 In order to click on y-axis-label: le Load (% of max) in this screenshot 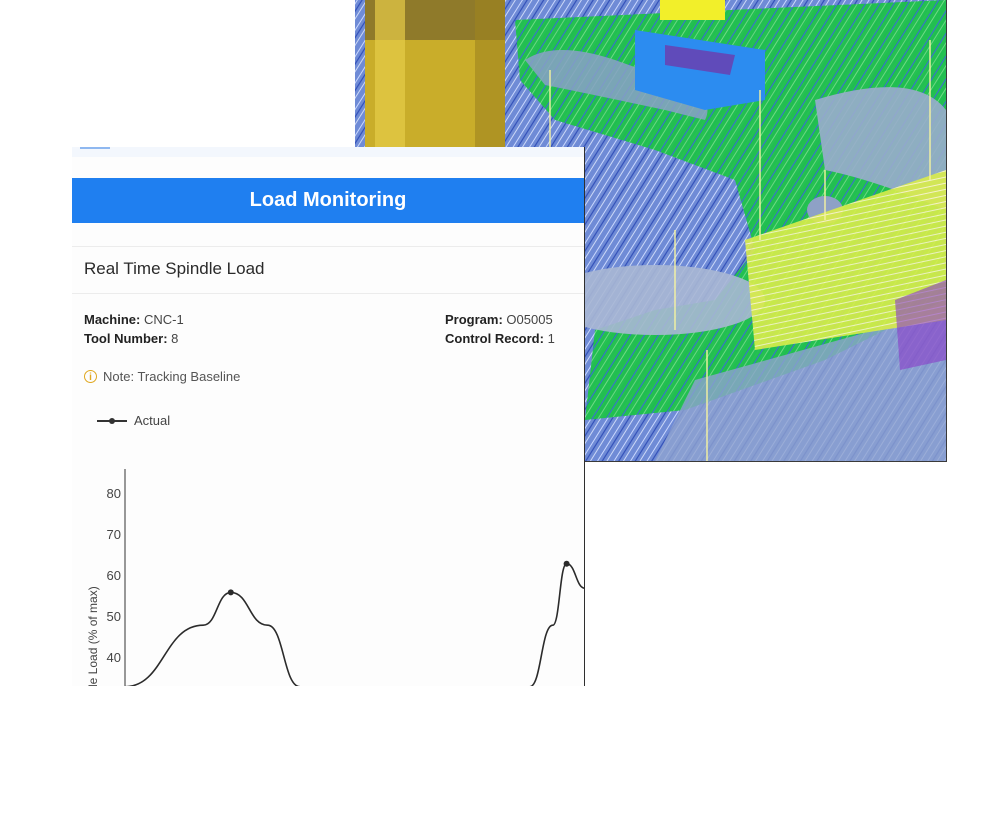, I will do `click(93, 636)`.